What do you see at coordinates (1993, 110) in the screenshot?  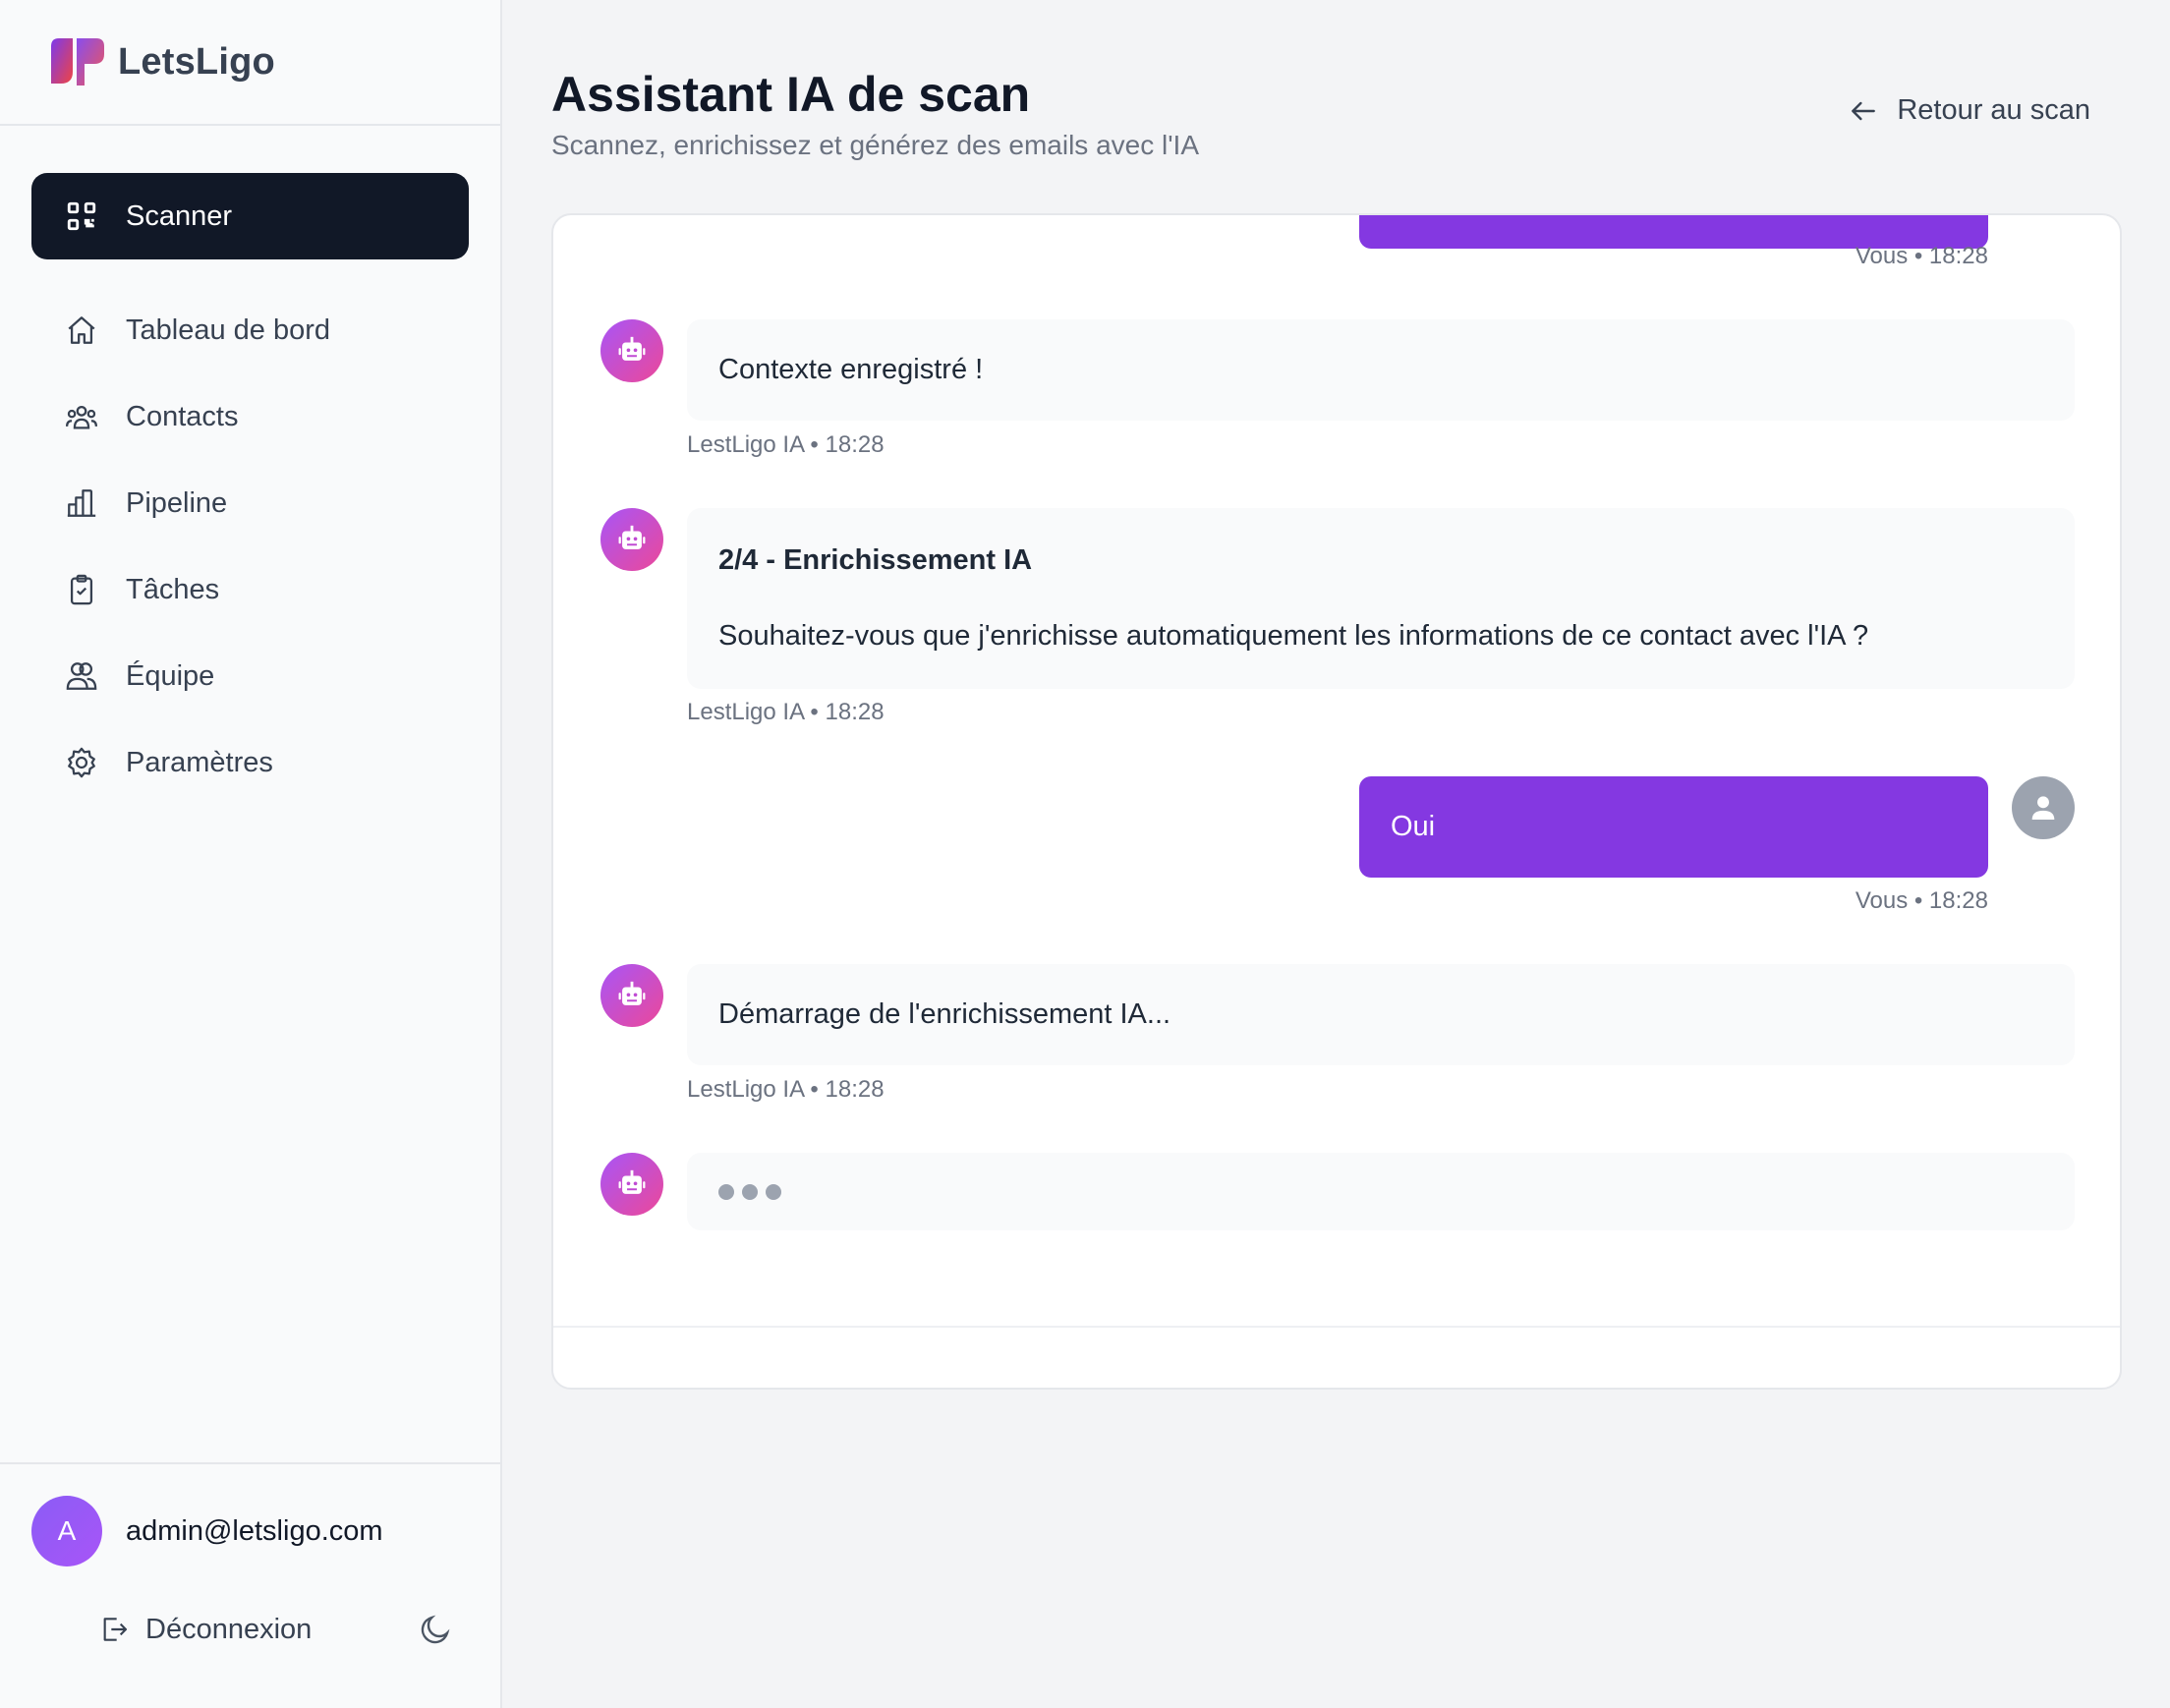 I see `back-label: Retour au scan` at bounding box center [1993, 110].